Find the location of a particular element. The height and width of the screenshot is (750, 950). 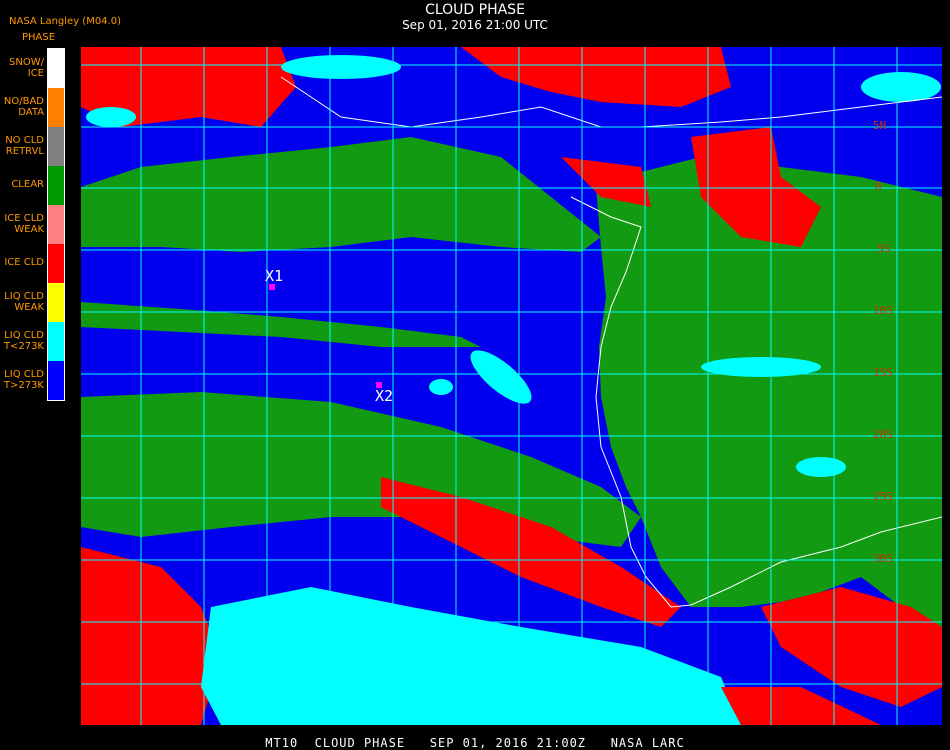

legend-label: SNOW/ ICE is located at coordinates (26, 67).